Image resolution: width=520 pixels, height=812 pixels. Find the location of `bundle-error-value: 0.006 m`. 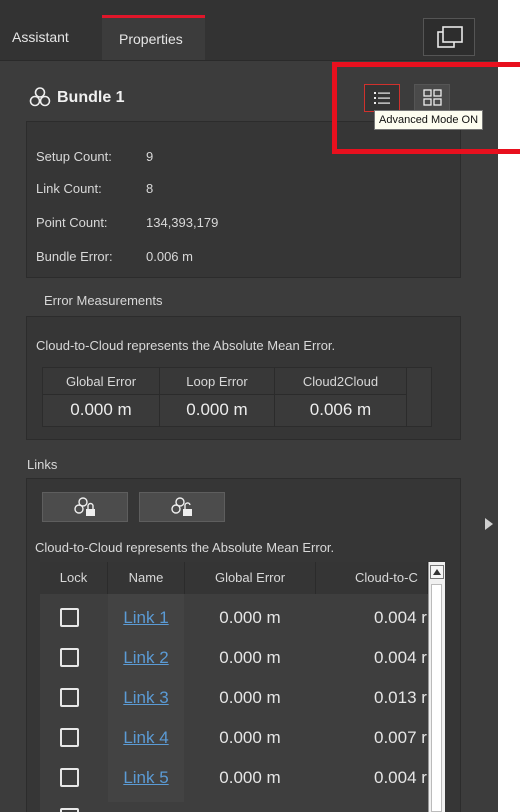

bundle-error-value: 0.006 m is located at coordinates (169, 256).